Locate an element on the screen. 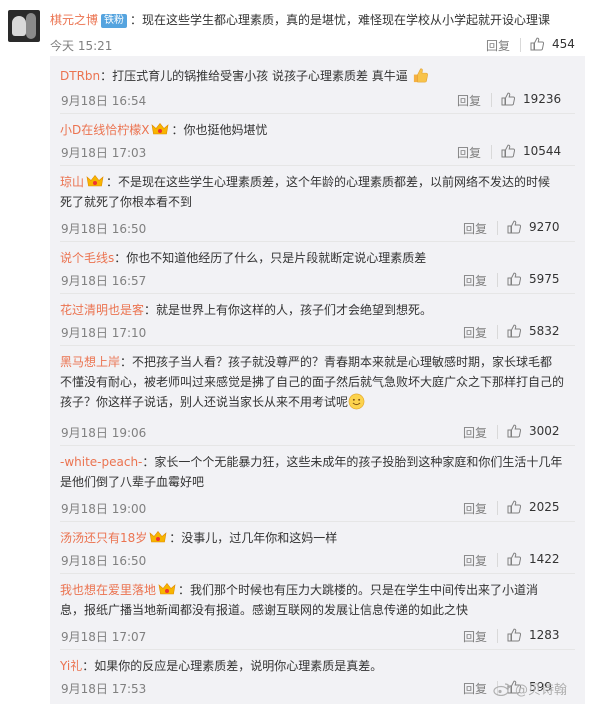  watermark-text: @贝诗翰 is located at coordinates (540, 690).